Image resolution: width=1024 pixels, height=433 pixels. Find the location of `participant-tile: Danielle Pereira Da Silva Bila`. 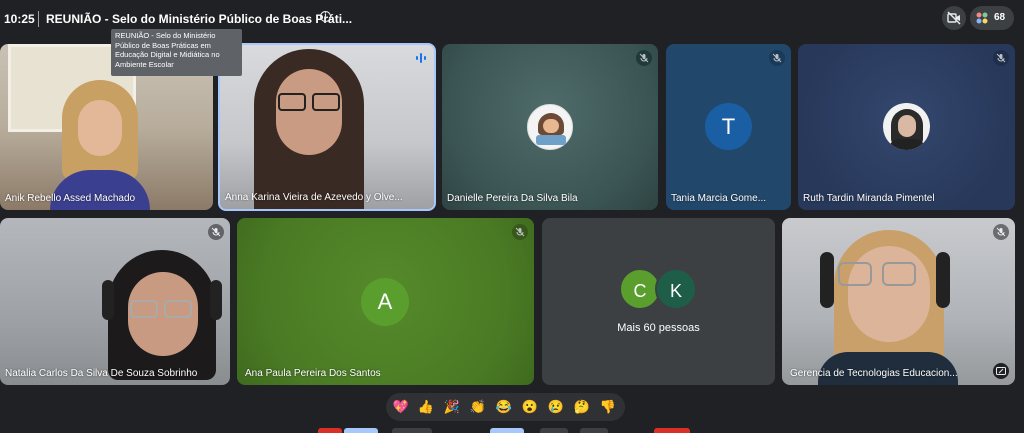

participant-tile: Danielle Pereira Da Silva Bila is located at coordinates (550, 127).